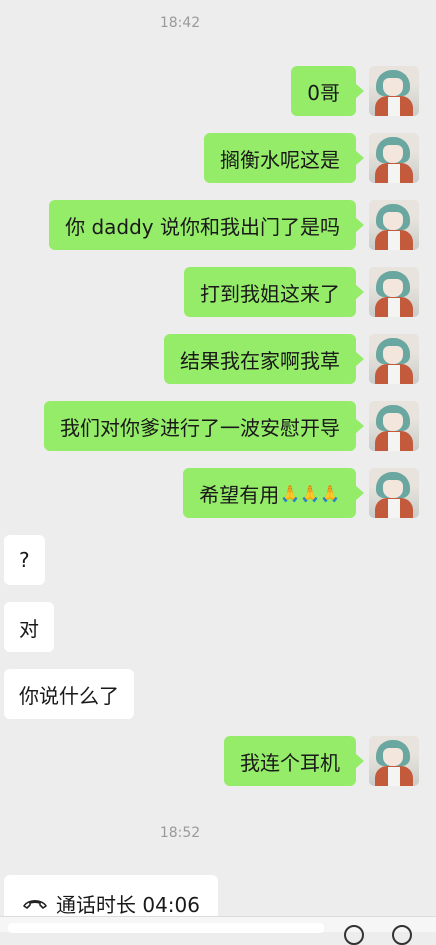 This screenshot has height=945, width=436. Describe the element at coordinates (260, 360) in the screenshot. I see `message-text: 结果我在家啊我草` at that location.